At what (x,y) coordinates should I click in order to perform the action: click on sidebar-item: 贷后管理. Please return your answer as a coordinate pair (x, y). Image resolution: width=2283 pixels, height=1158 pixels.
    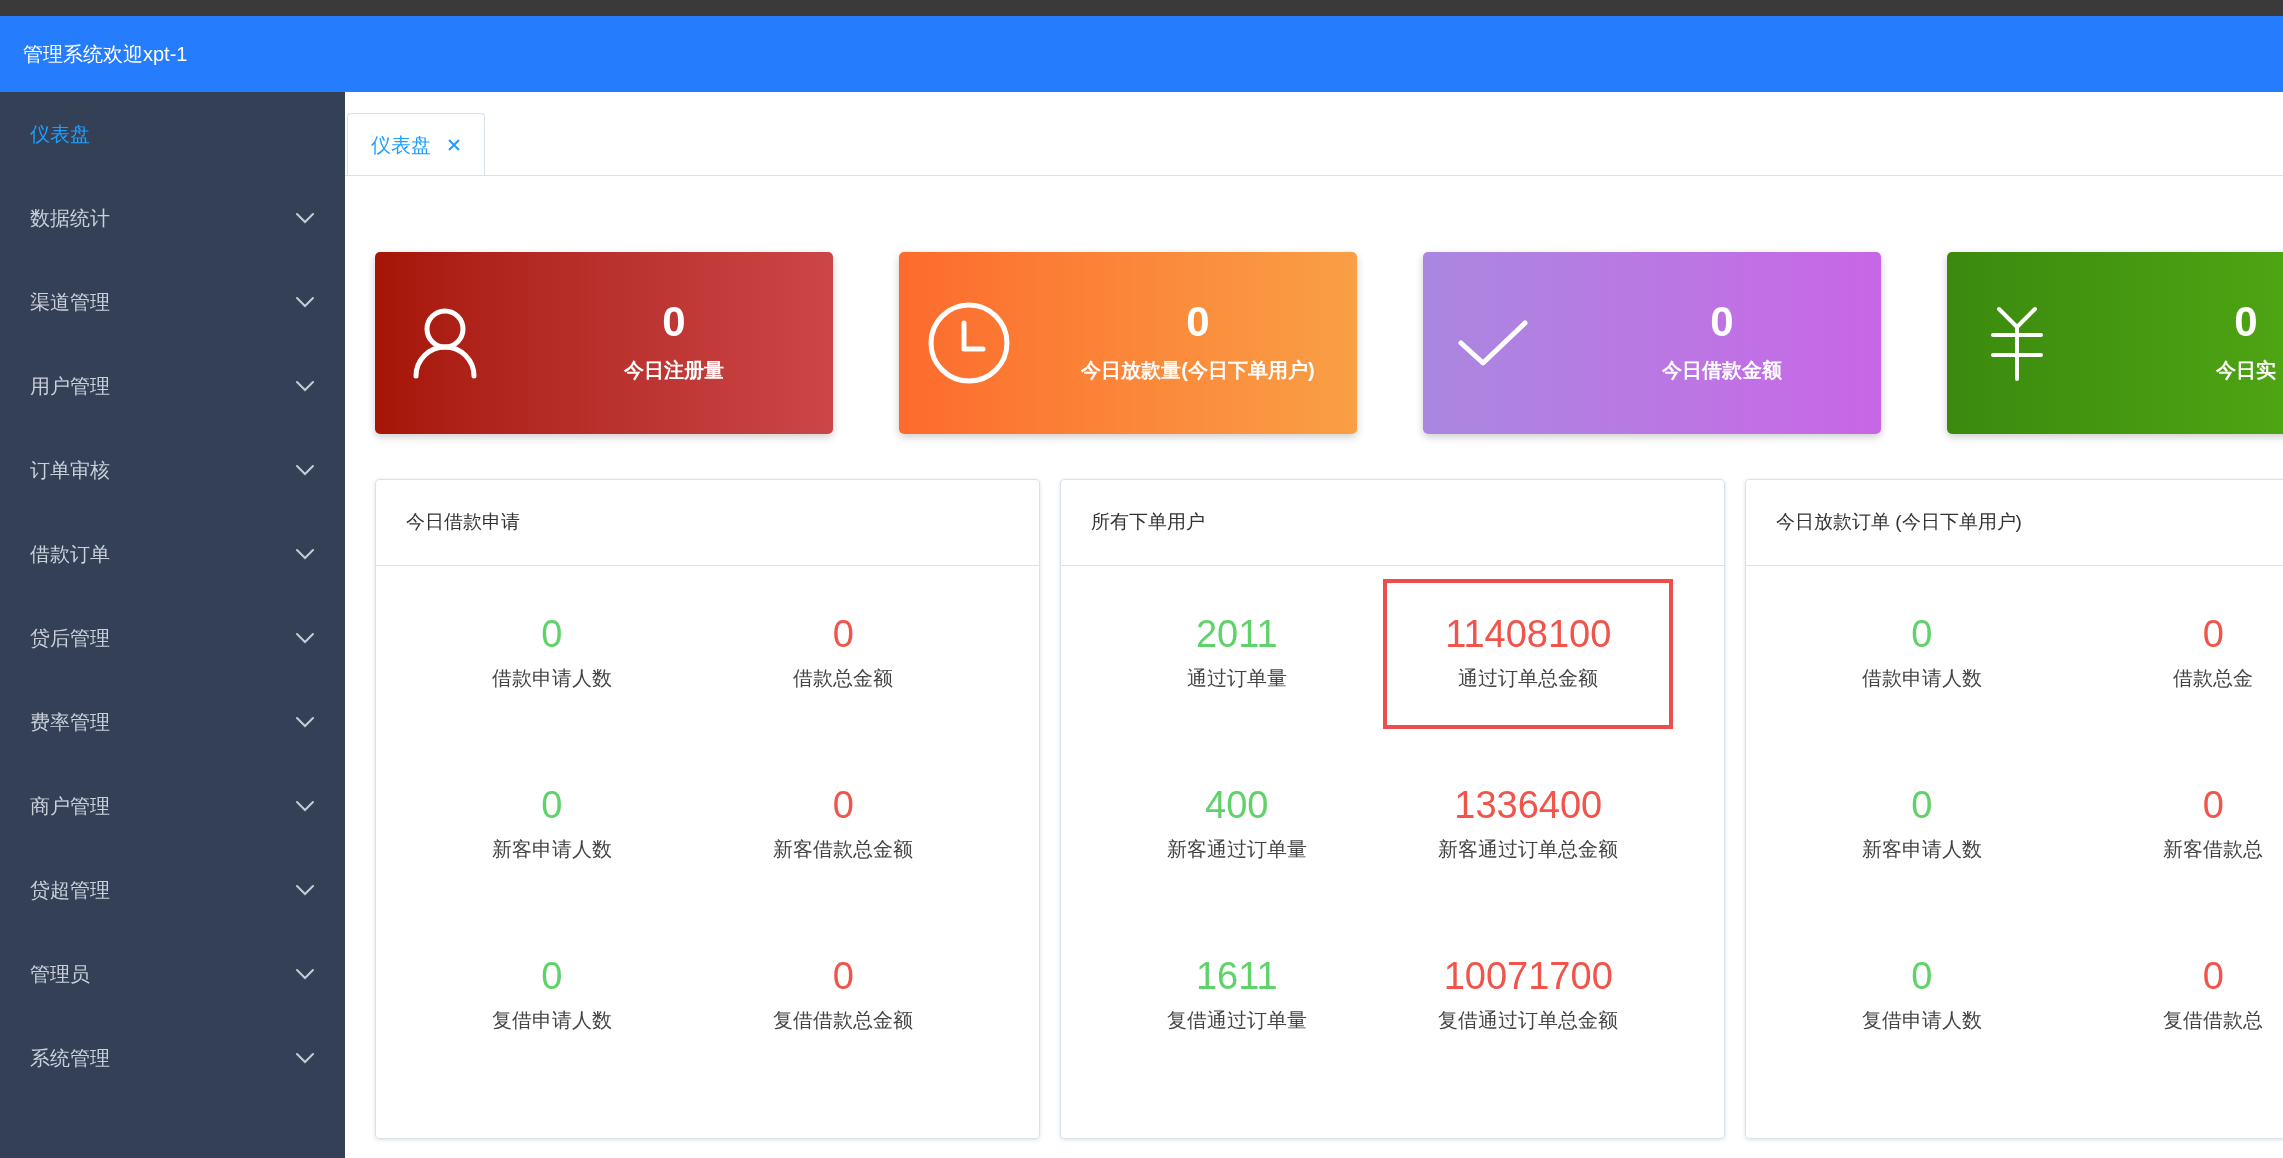
    Looking at the image, I should click on (172, 638).